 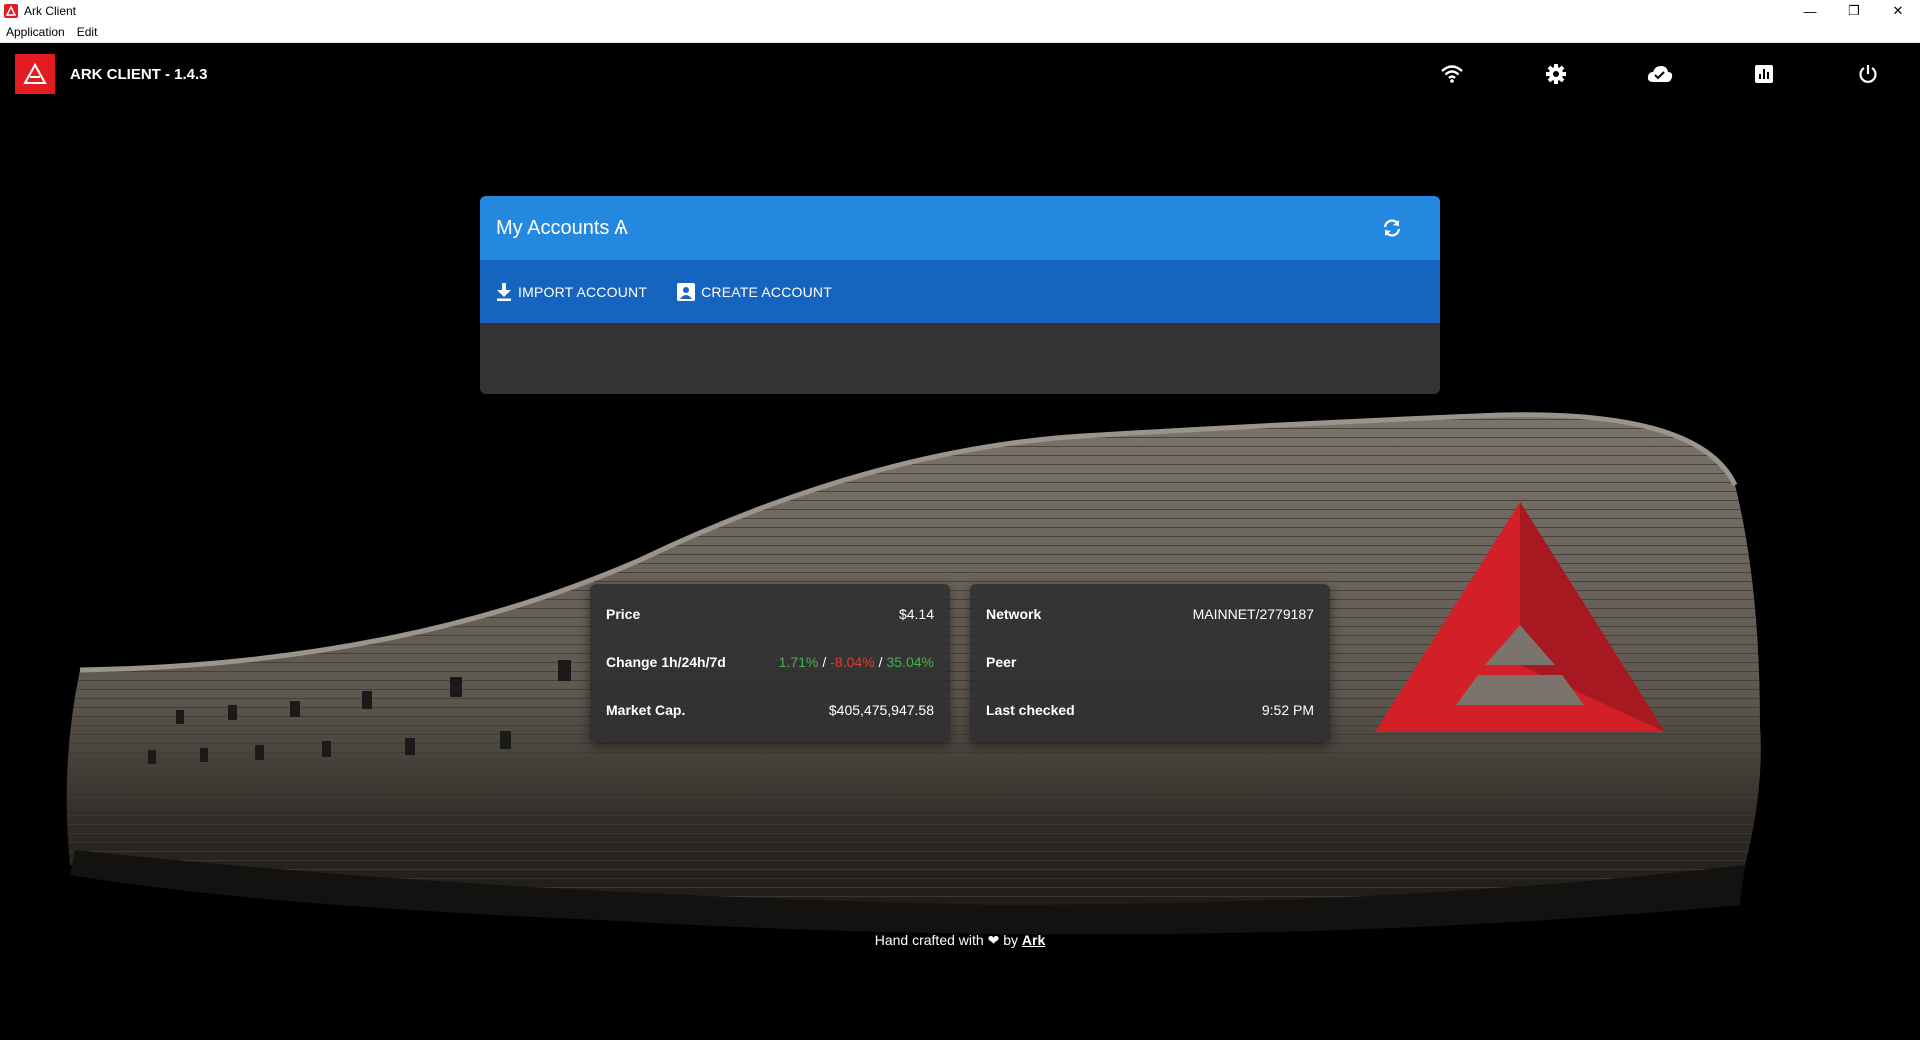 I want to click on change-1h: 1.71%, so click(x=798, y=662).